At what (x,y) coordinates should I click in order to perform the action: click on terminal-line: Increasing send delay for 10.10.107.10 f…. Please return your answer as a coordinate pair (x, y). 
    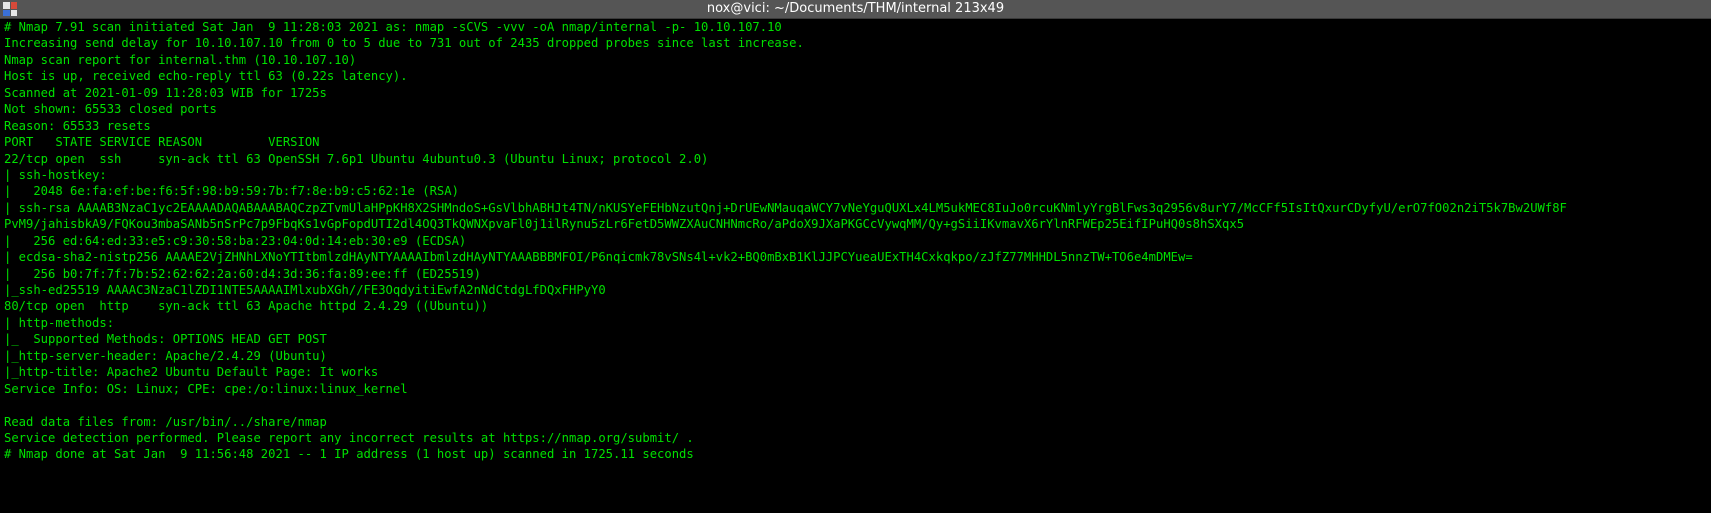
    Looking at the image, I should click on (404, 43).